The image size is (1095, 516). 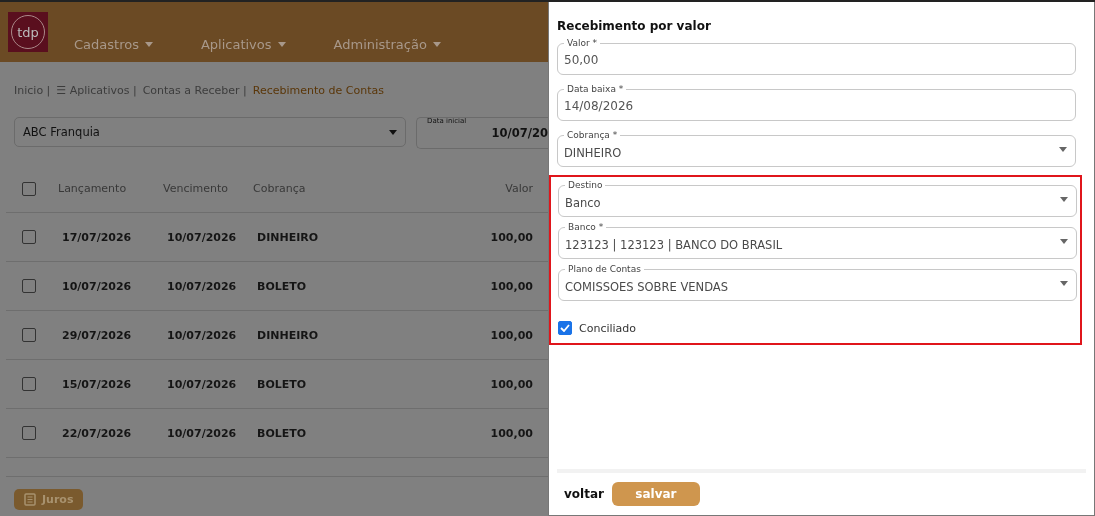 What do you see at coordinates (97, 237) in the screenshot?
I see `table-cell-text: 17/07/2026` at bounding box center [97, 237].